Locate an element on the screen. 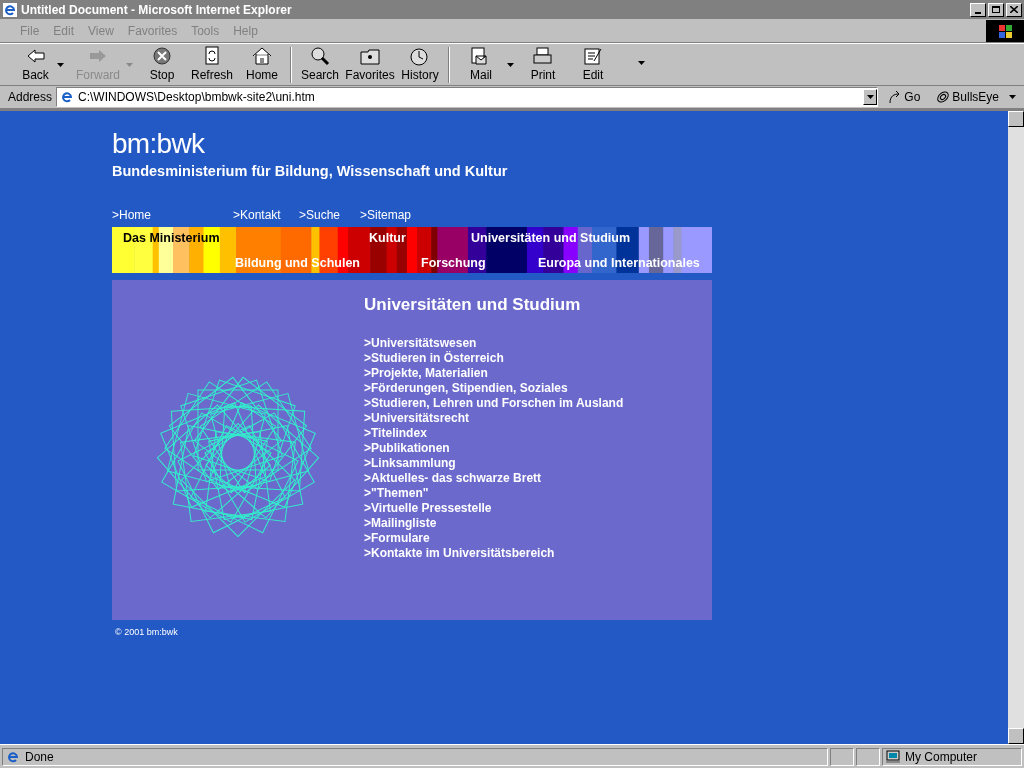 This screenshot has width=1024, height=768. toolbar-button: Mail is located at coordinates (481, 64).